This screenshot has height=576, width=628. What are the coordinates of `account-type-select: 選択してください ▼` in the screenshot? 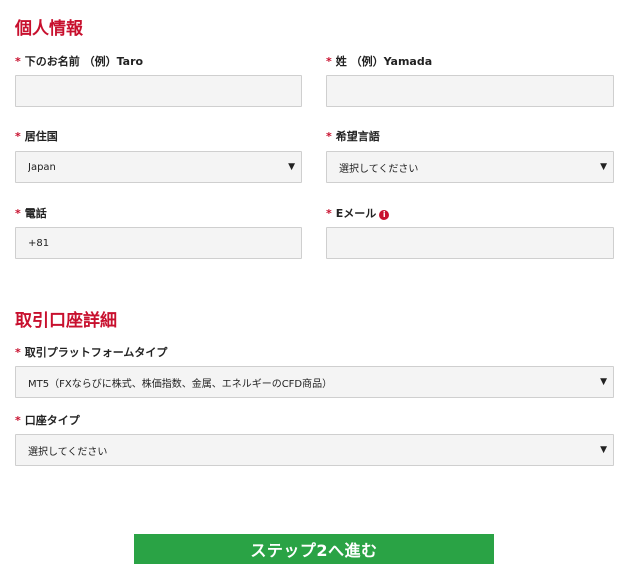 It's located at (314, 450).